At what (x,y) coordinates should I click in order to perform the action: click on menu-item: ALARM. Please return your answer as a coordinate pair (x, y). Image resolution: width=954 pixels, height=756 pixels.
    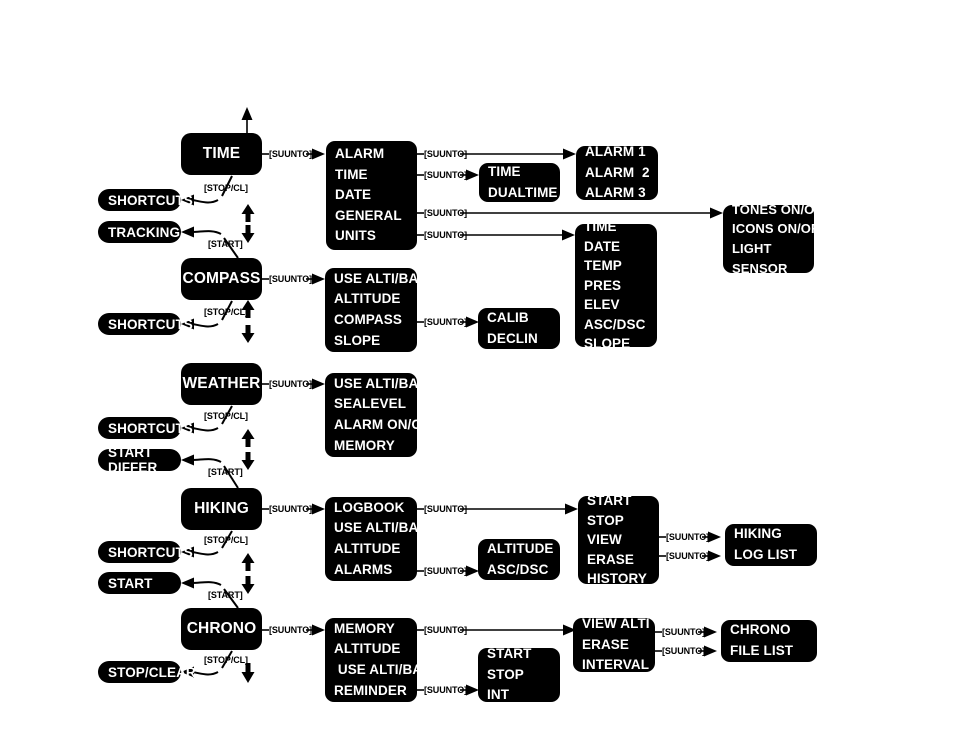
    Looking at the image, I should click on (372, 154).